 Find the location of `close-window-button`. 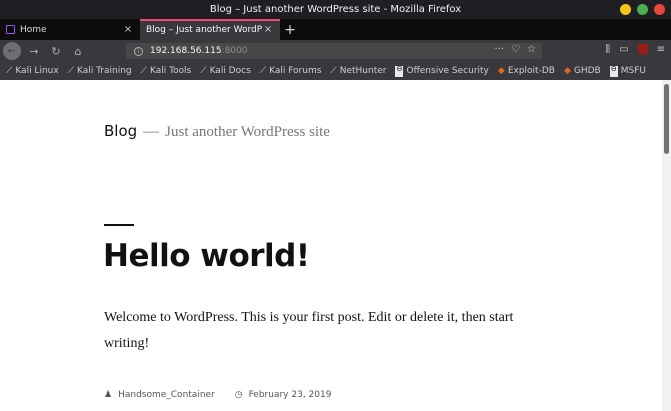

close-window-button is located at coordinates (659, 9).